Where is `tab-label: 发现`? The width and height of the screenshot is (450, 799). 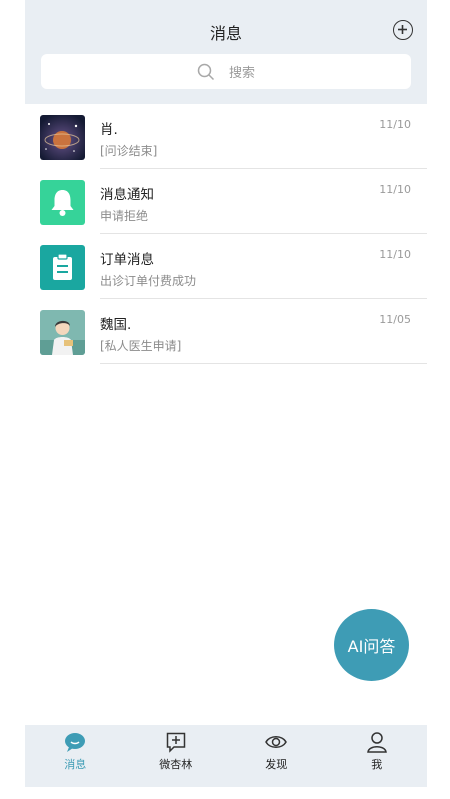
tab-label: 发现 is located at coordinates (276, 764).